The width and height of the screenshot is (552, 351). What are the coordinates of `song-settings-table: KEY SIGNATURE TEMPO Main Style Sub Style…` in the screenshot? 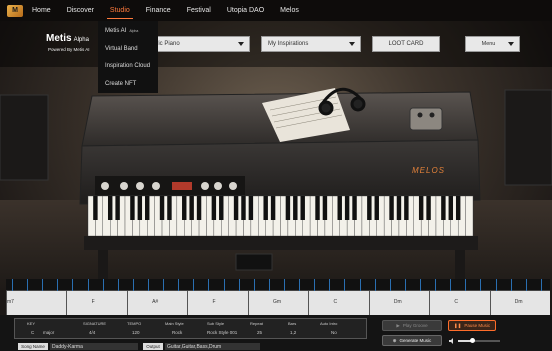 It's located at (190, 328).